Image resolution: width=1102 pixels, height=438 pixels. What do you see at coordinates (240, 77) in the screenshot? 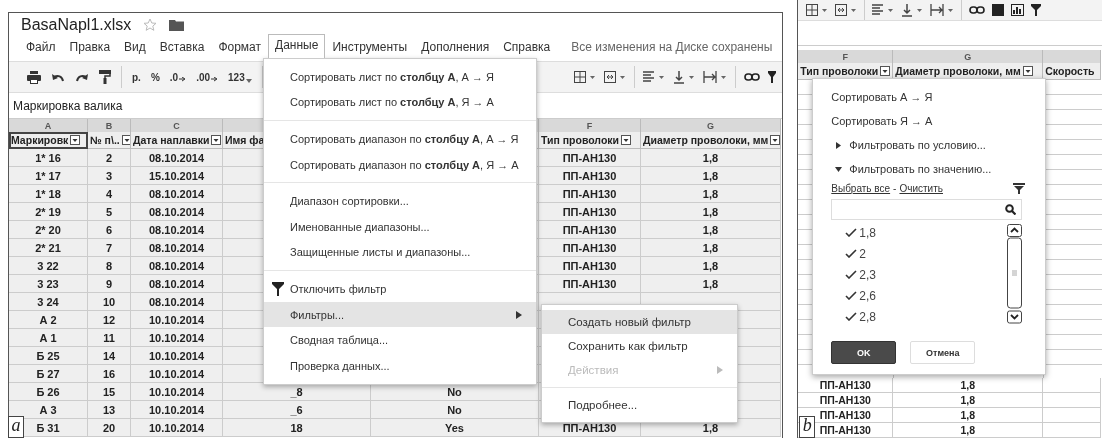
I see `toolbar-button: 123` at bounding box center [240, 77].